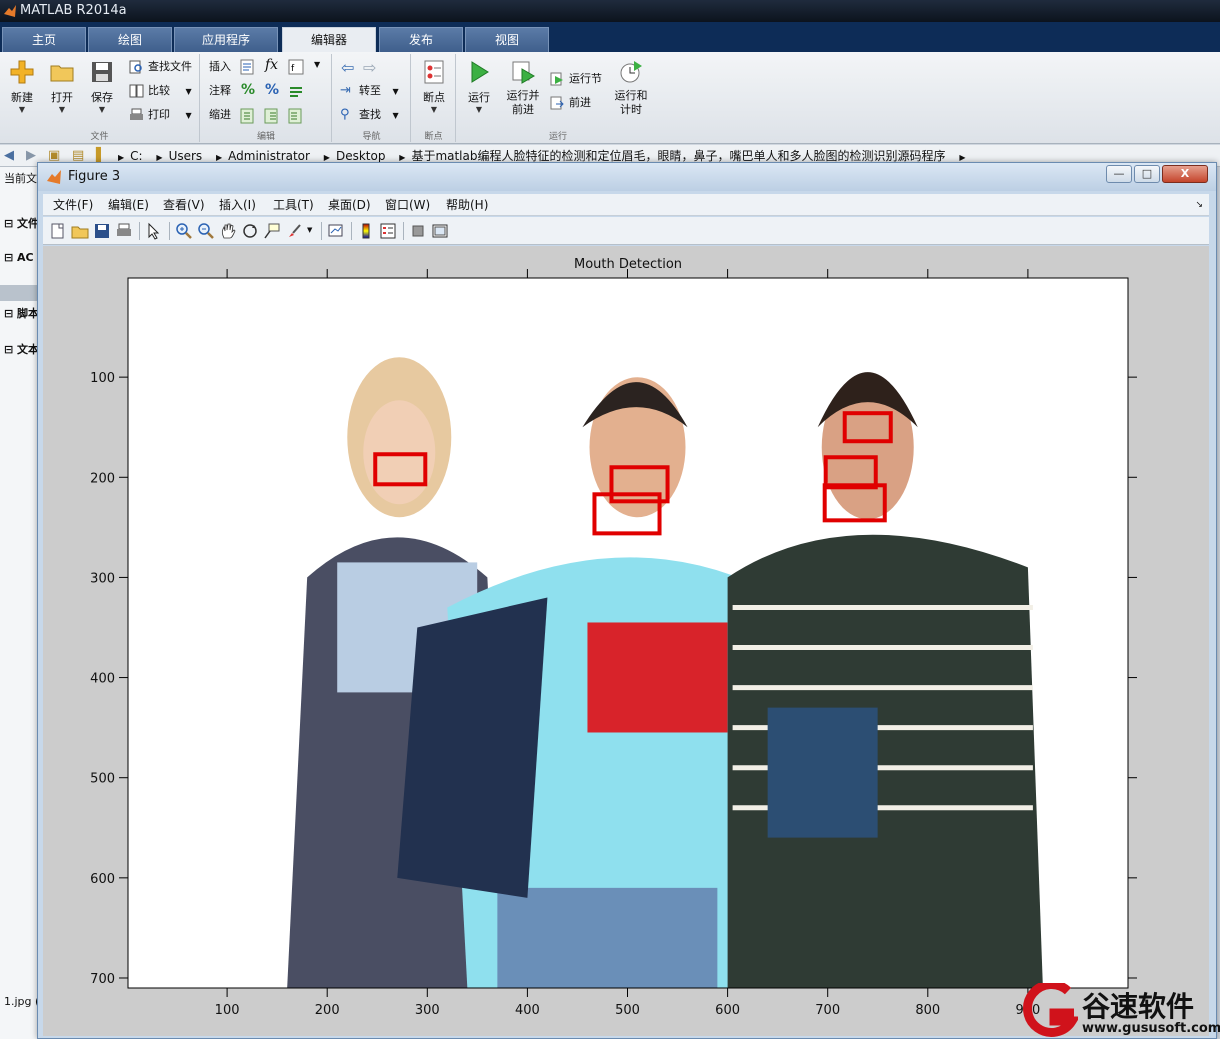  Describe the element at coordinates (523, 87) in the screenshot. I see `run-and-advance-button: 运行并 前进` at that location.